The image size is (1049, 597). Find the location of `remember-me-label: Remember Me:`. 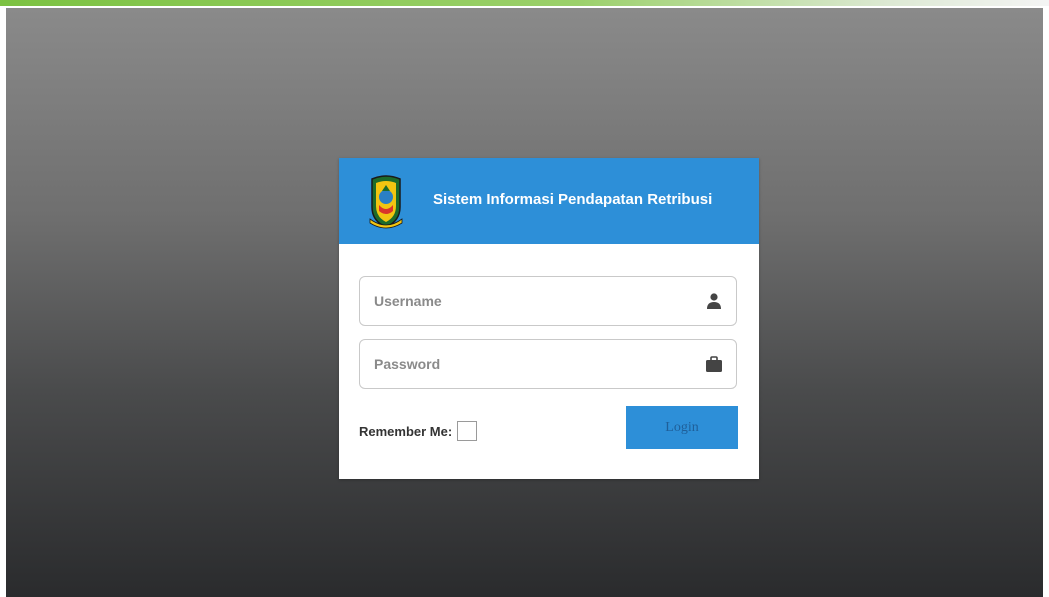

remember-me-label: Remember Me: is located at coordinates (406, 431).